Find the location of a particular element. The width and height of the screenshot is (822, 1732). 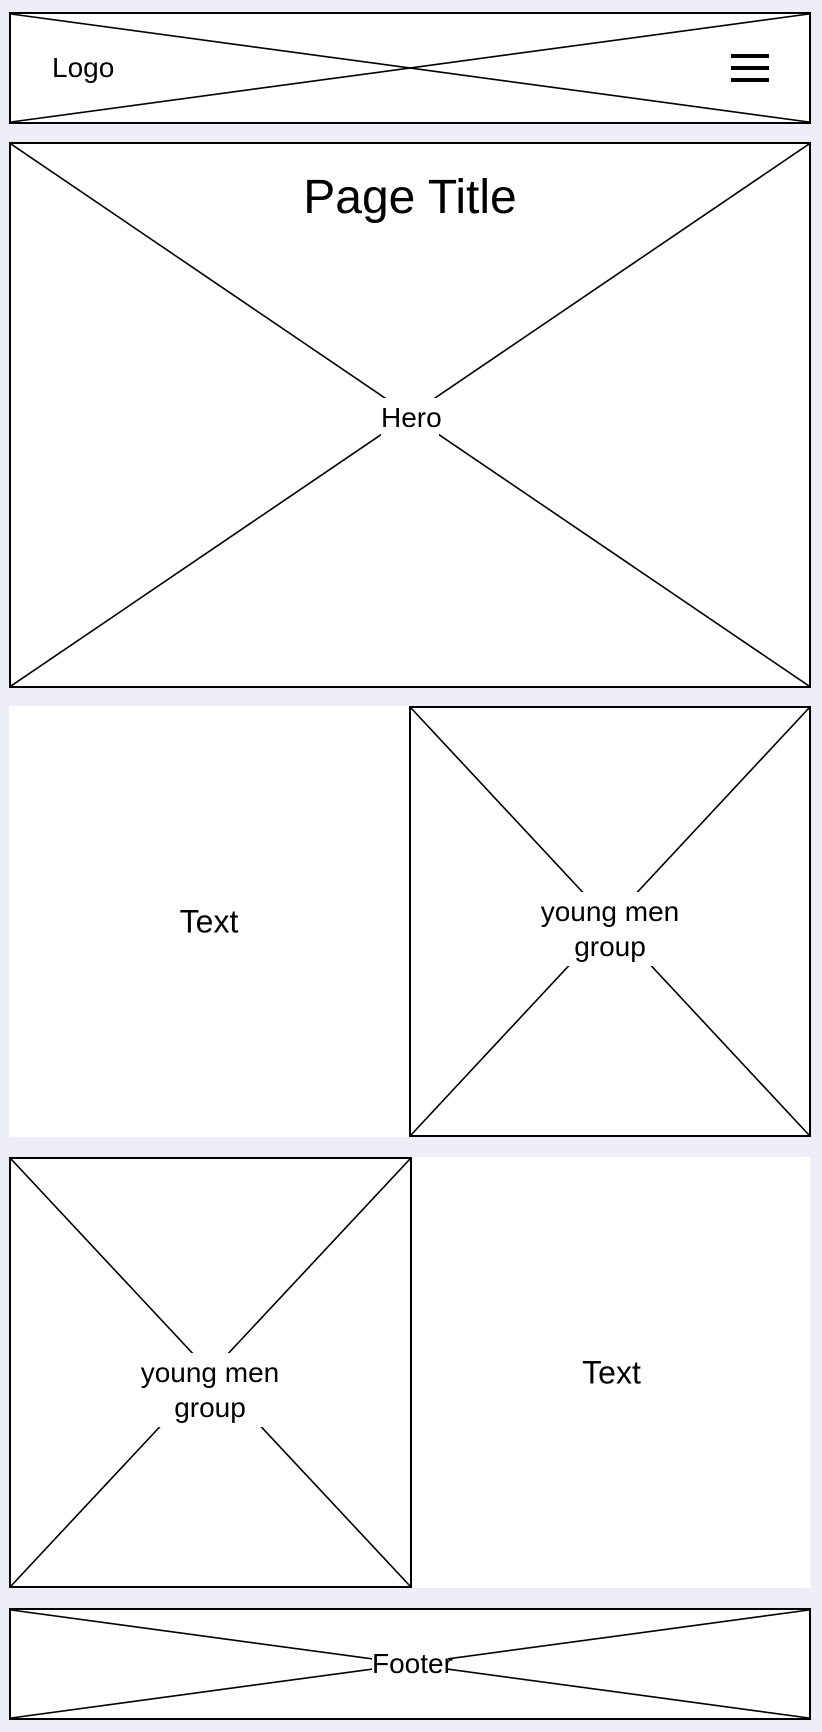

header-placeholder-cross is located at coordinates (410, 68).